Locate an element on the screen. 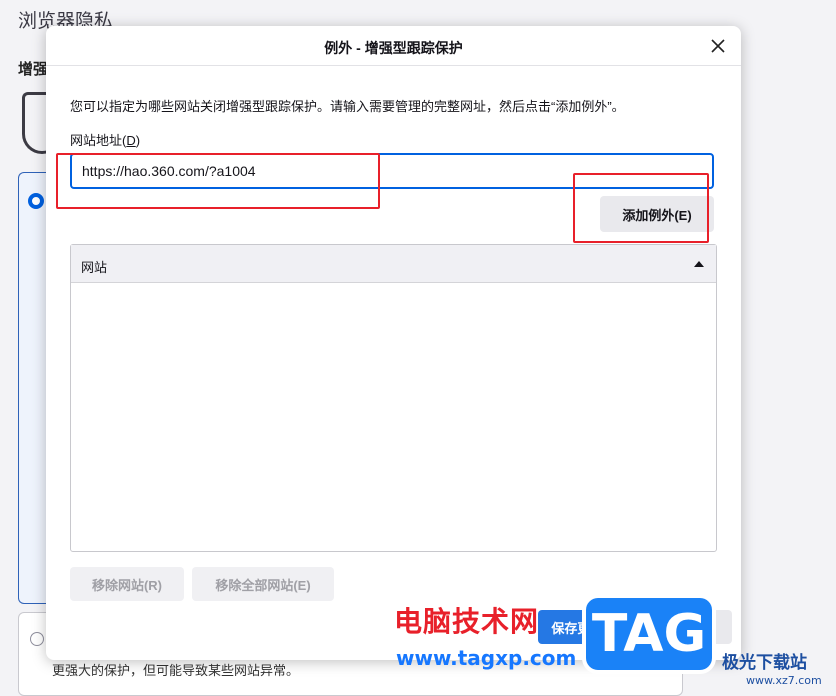 The width and height of the screenshot is (836, 696). strict-radio is located at coordinates (37, 639).